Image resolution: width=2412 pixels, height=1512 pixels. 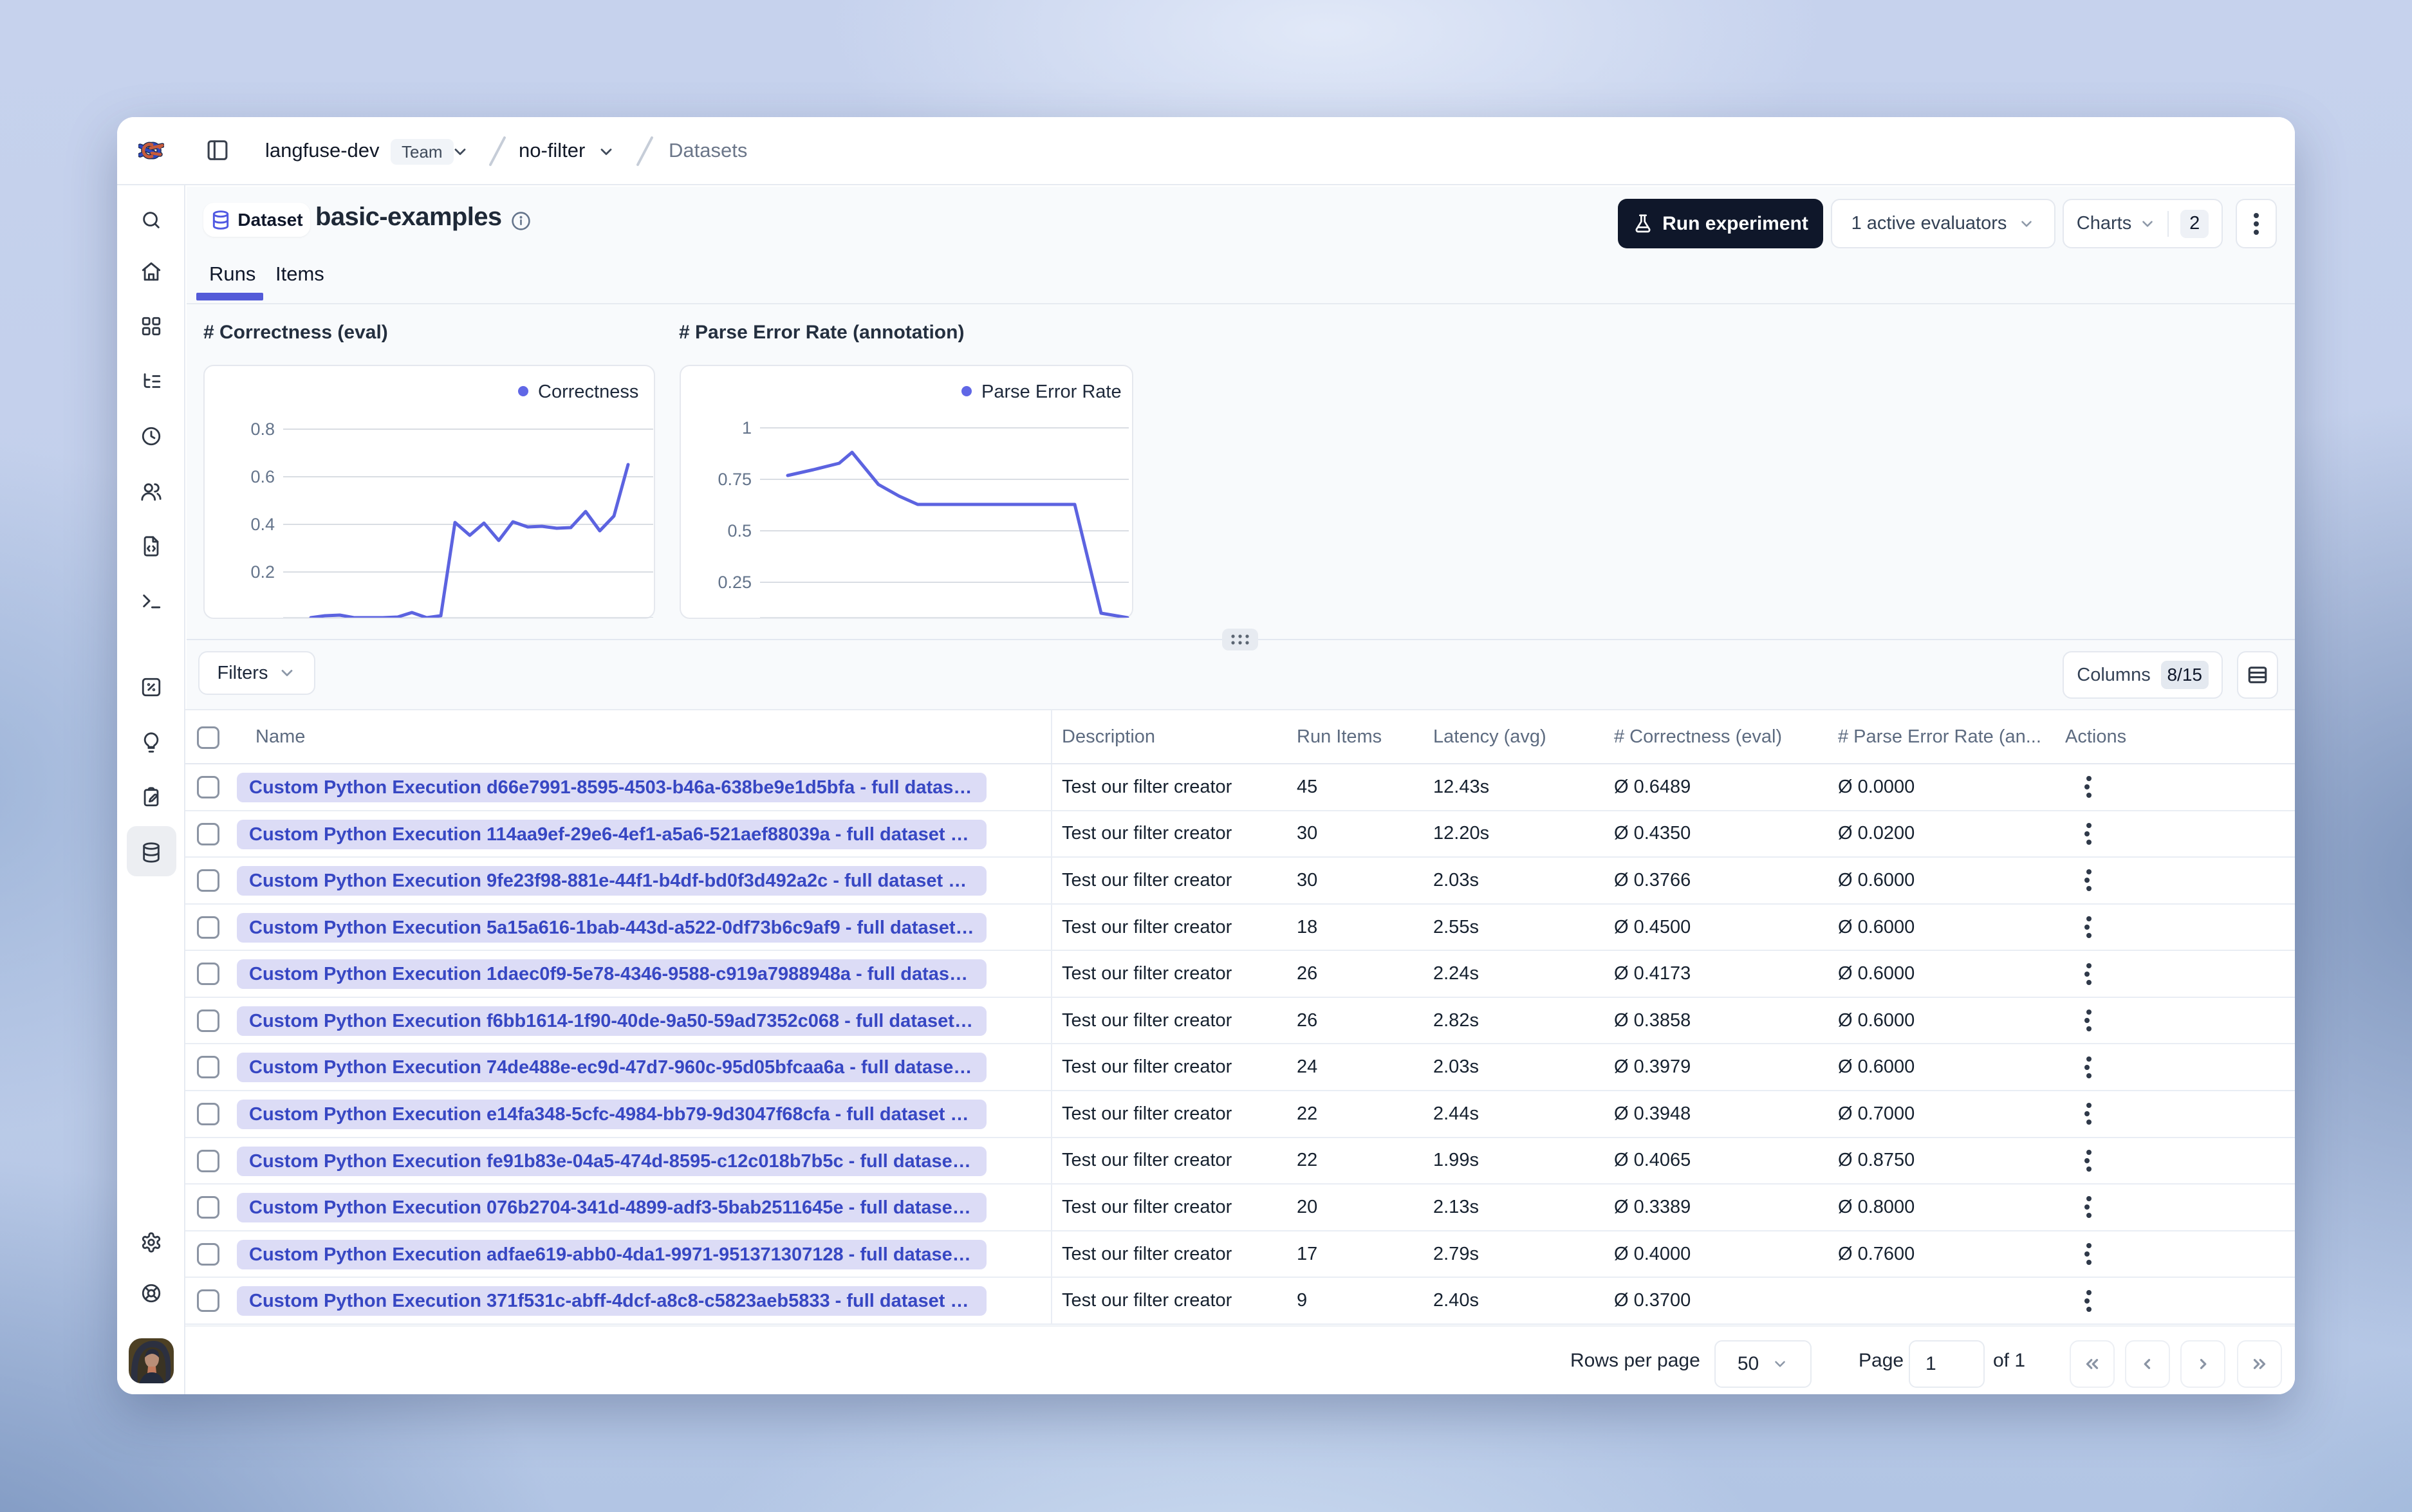 I want to click on svg-text: 0.8, so click(x=262, y=429).